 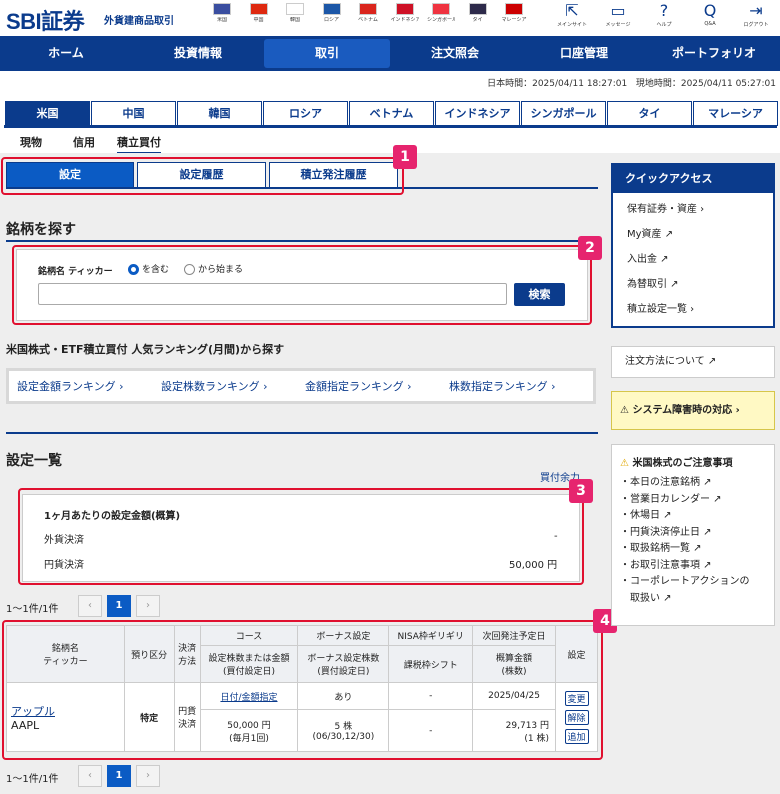 What do you see at coordinates (563, 113) in the screenshot?
I see `country-tab-6: シンガポール` at bounding box center [563, 113].